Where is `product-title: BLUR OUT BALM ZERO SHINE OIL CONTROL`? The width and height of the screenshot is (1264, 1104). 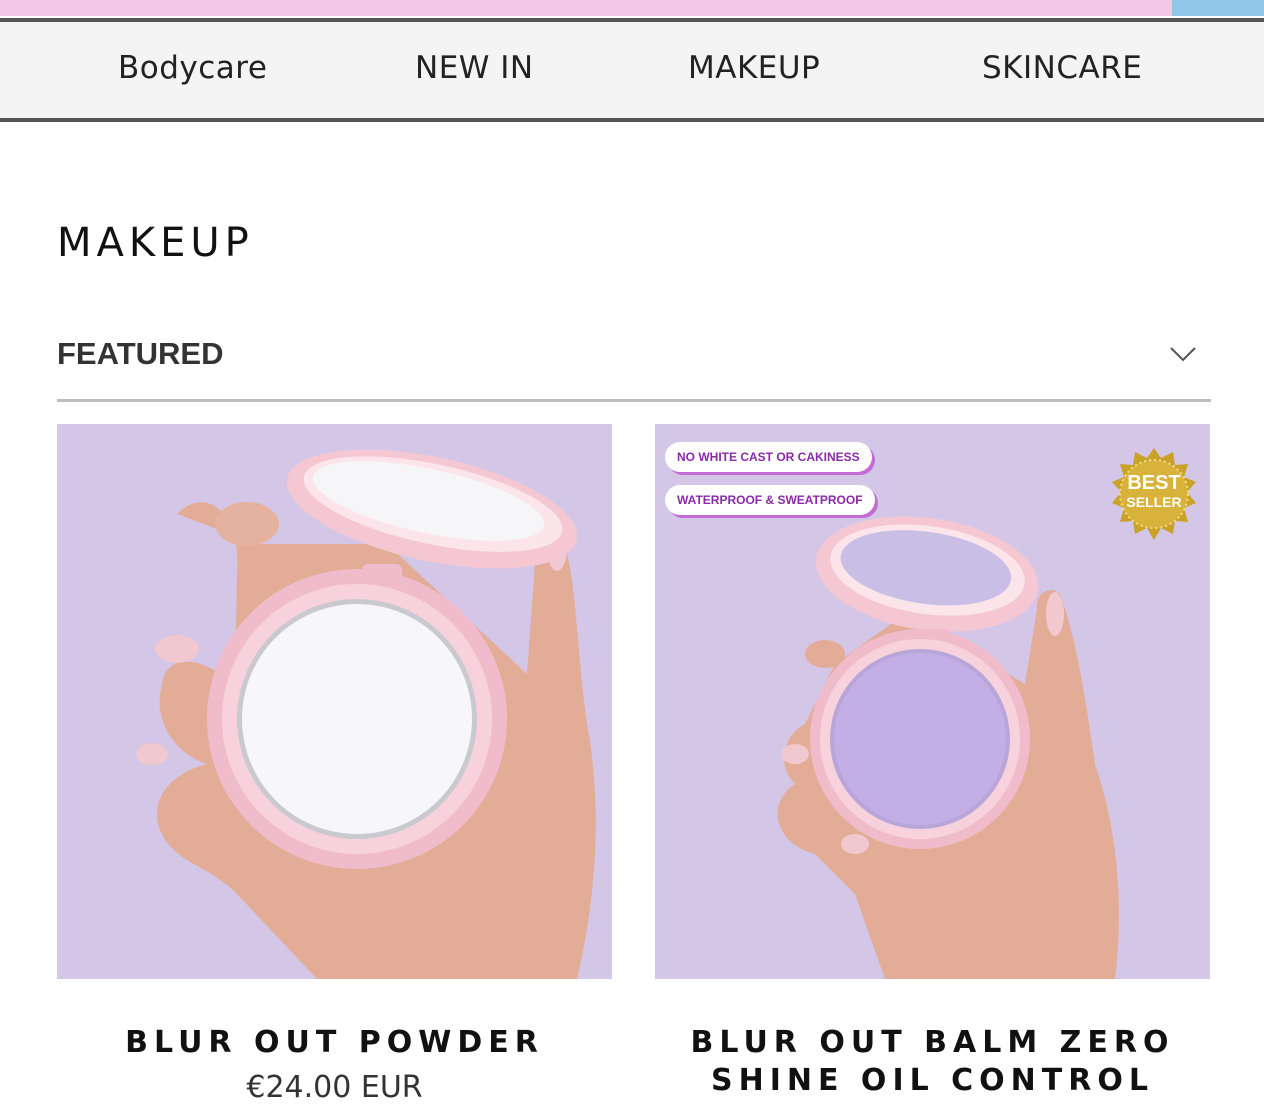 product-title: BLUR OUT BALM ZERO SHINE OIL CONTROL is located at coordinates (932, 1062).